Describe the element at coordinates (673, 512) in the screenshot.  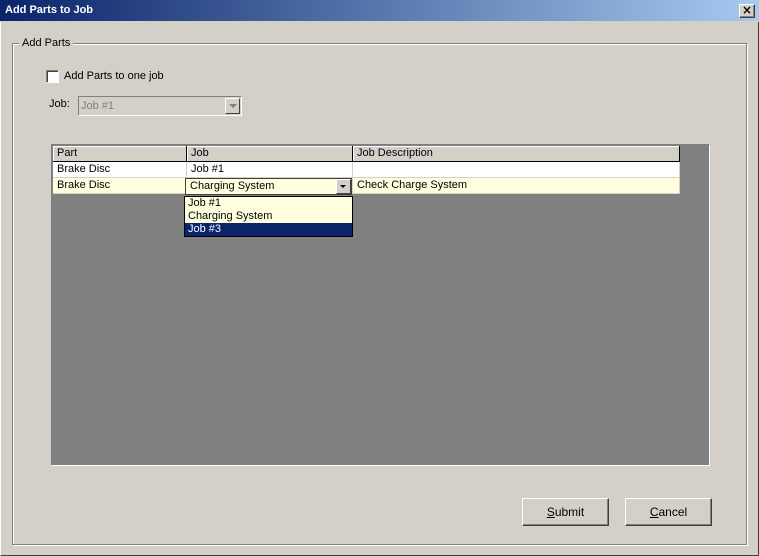
I see `cancel-label: ancel` at that location.